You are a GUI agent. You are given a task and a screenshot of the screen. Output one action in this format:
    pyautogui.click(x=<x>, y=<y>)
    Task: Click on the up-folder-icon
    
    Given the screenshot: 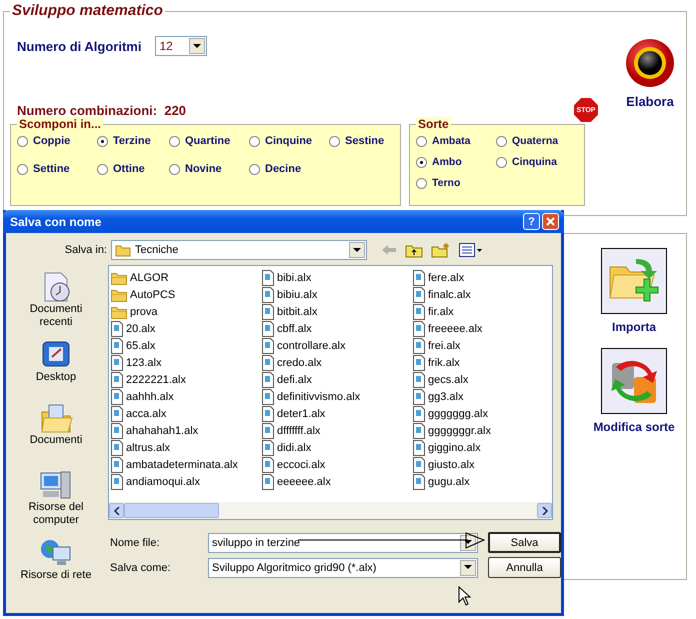 What is the action you would take?
    pyautogui.click(x=414, y=250)
    